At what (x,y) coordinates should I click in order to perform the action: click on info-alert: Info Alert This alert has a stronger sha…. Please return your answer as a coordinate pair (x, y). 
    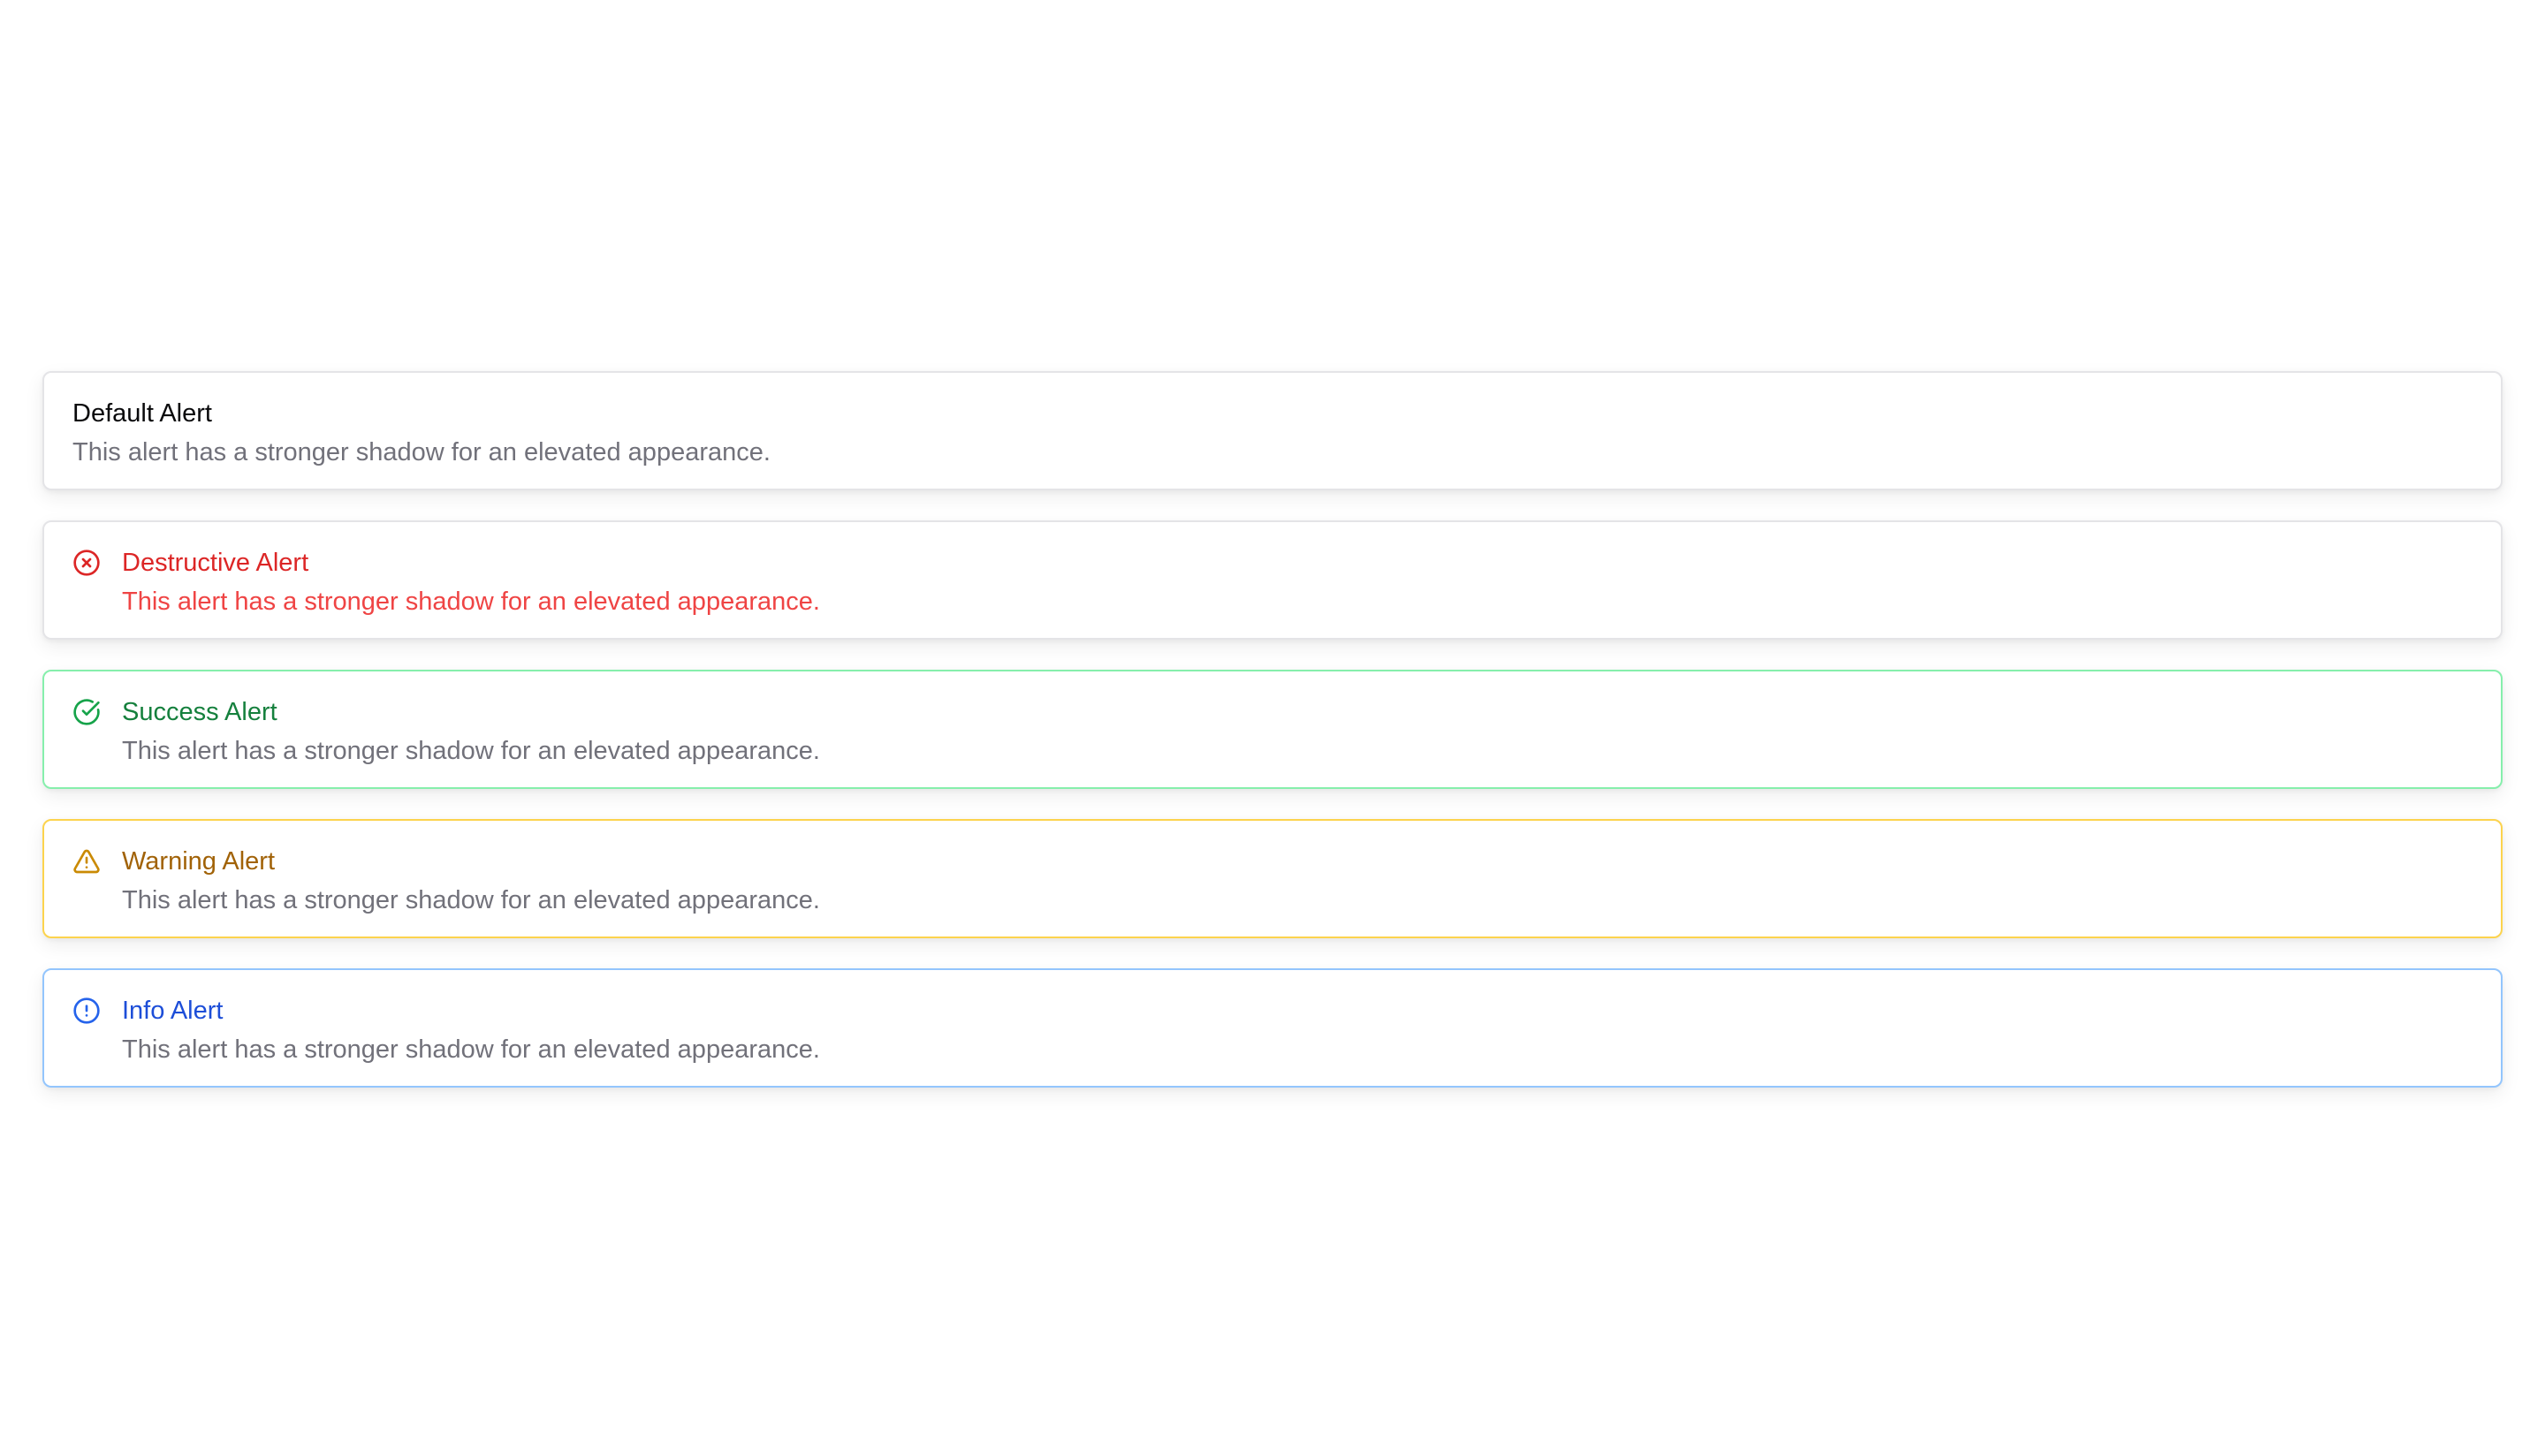
    Looking at the image, I should click on (1272, 1028).